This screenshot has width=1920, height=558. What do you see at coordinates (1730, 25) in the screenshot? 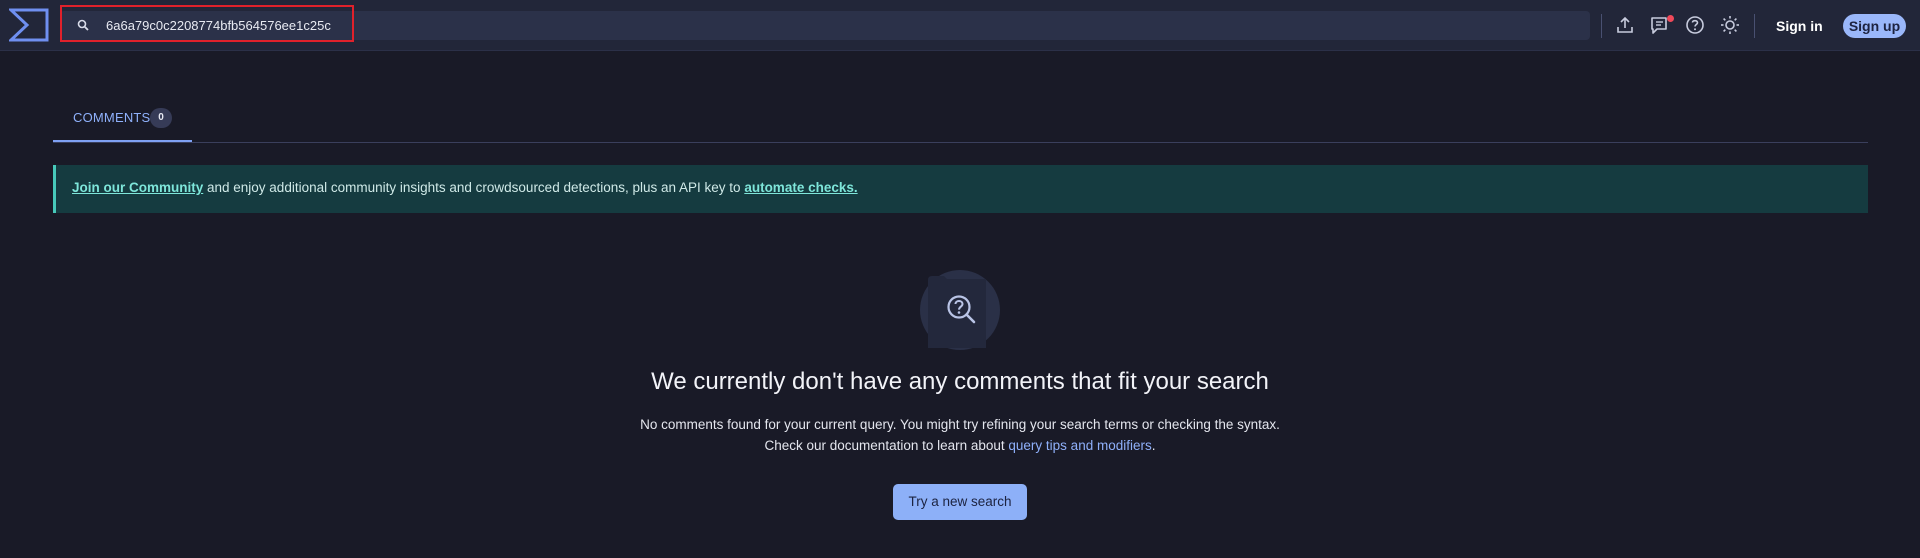
I see `theme-icon` at bounding box center [1730, 25].